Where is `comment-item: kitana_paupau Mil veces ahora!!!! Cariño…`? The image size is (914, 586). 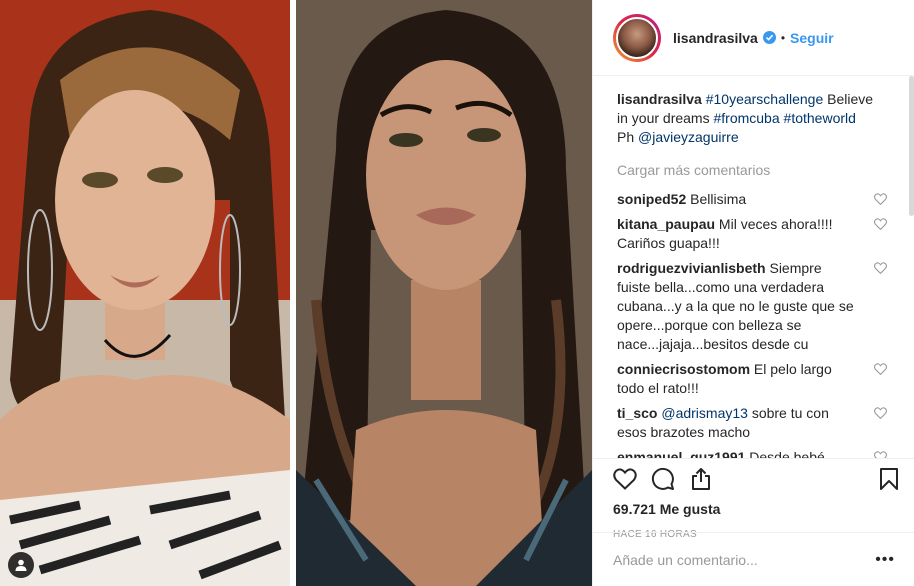
comment-item: kitana_paupau Mil veces ahora!!!! Cariño… is located at coordinates (752, 234).